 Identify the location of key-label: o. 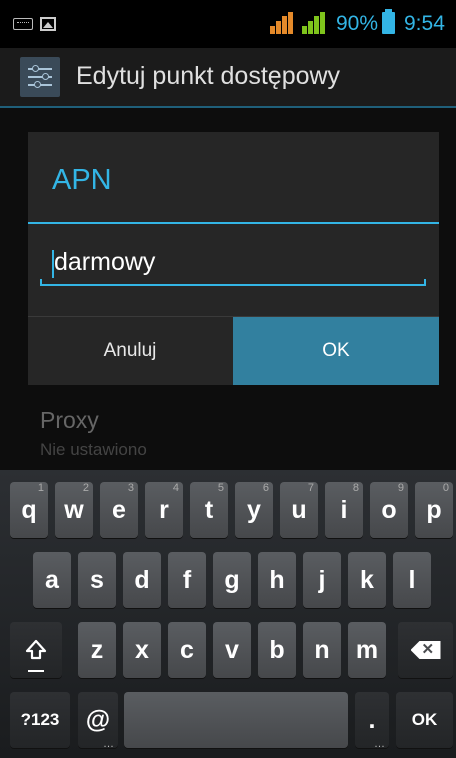
(389, 509).